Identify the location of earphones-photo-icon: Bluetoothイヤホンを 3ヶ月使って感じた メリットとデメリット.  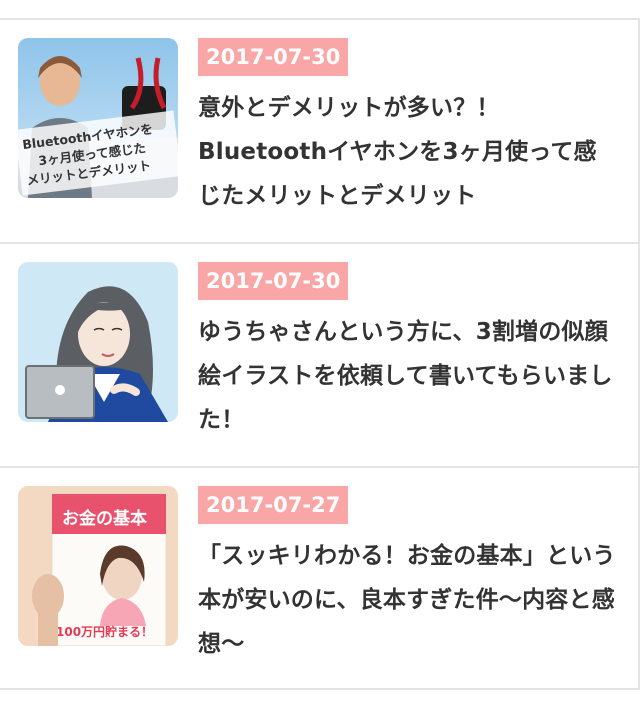
(98, 118).